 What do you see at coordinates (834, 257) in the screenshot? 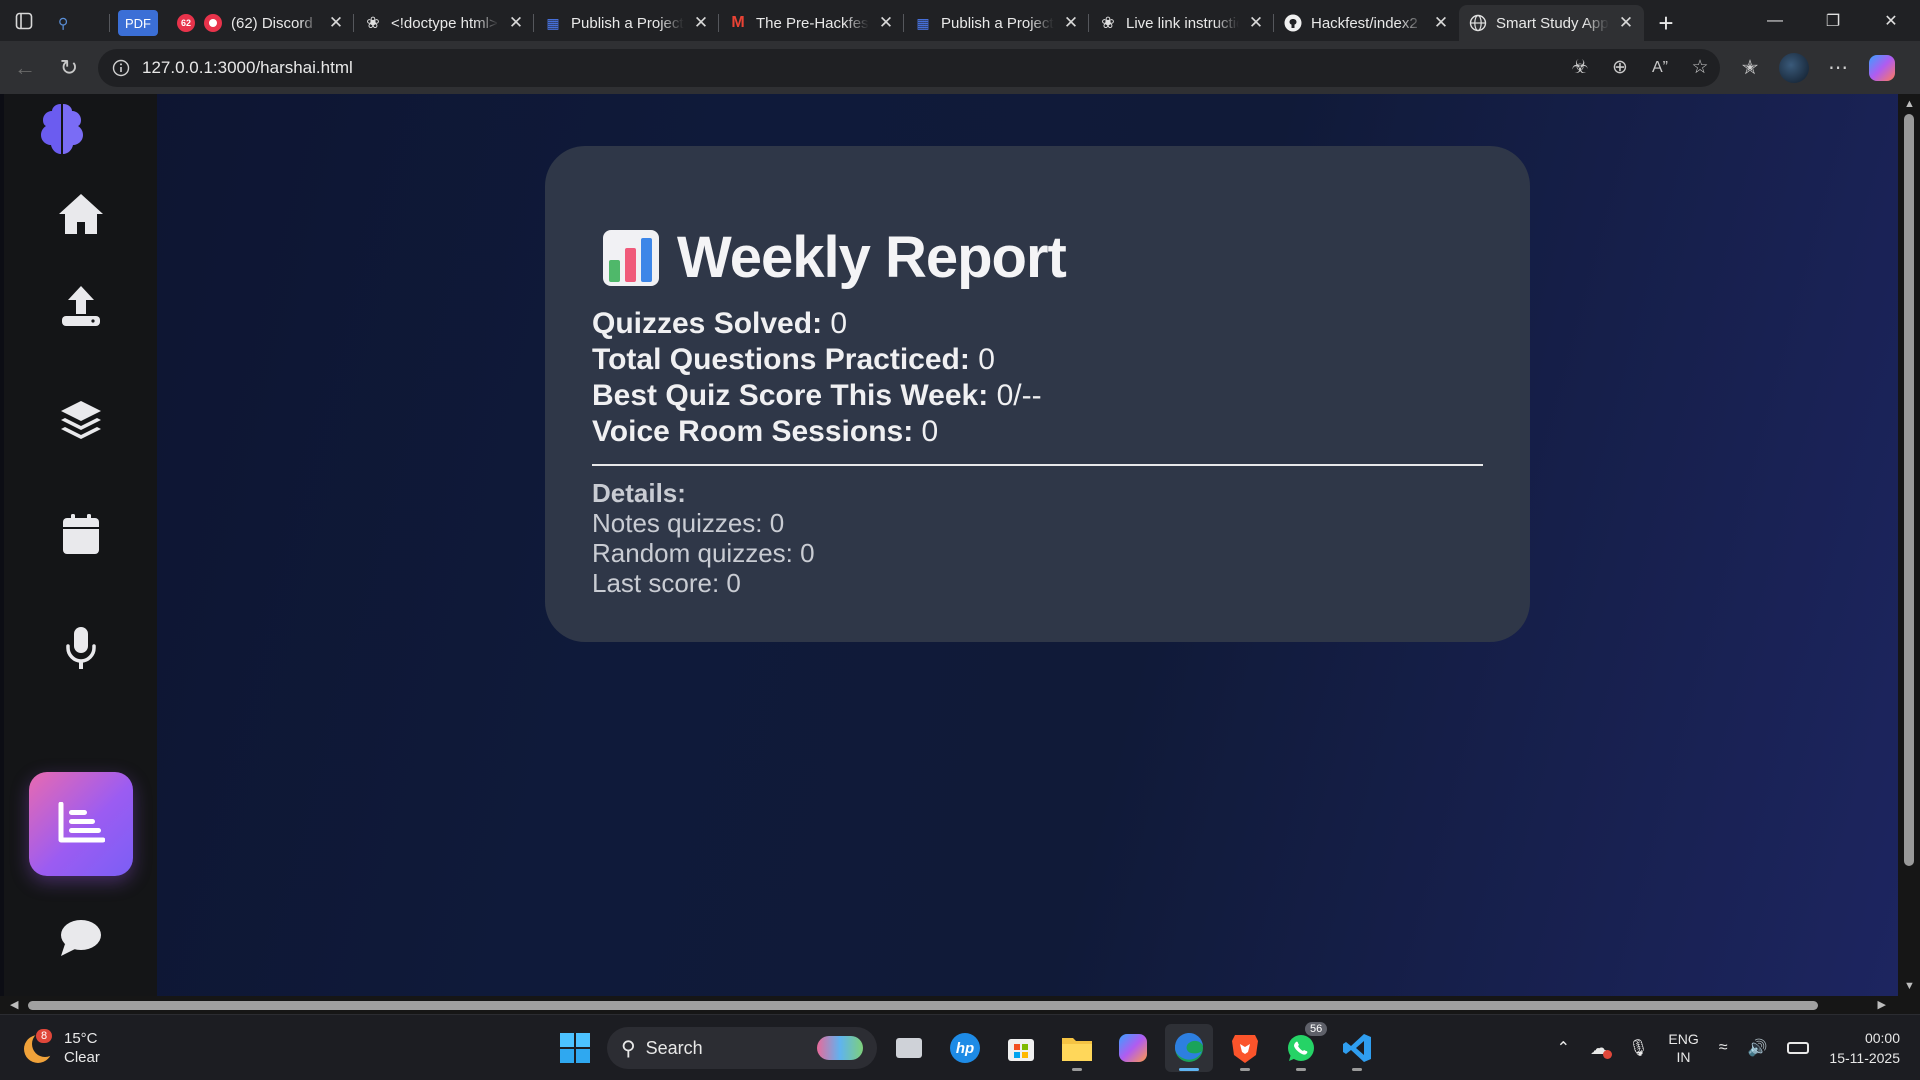
I see `report-header: Weekly Report` at bounding box center [834, 257].